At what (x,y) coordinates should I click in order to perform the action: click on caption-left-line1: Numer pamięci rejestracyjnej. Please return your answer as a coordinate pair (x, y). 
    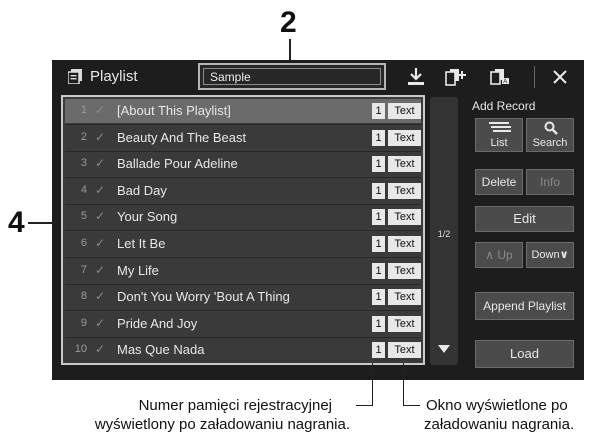
    Looking at the image, I should click on (235, 405).